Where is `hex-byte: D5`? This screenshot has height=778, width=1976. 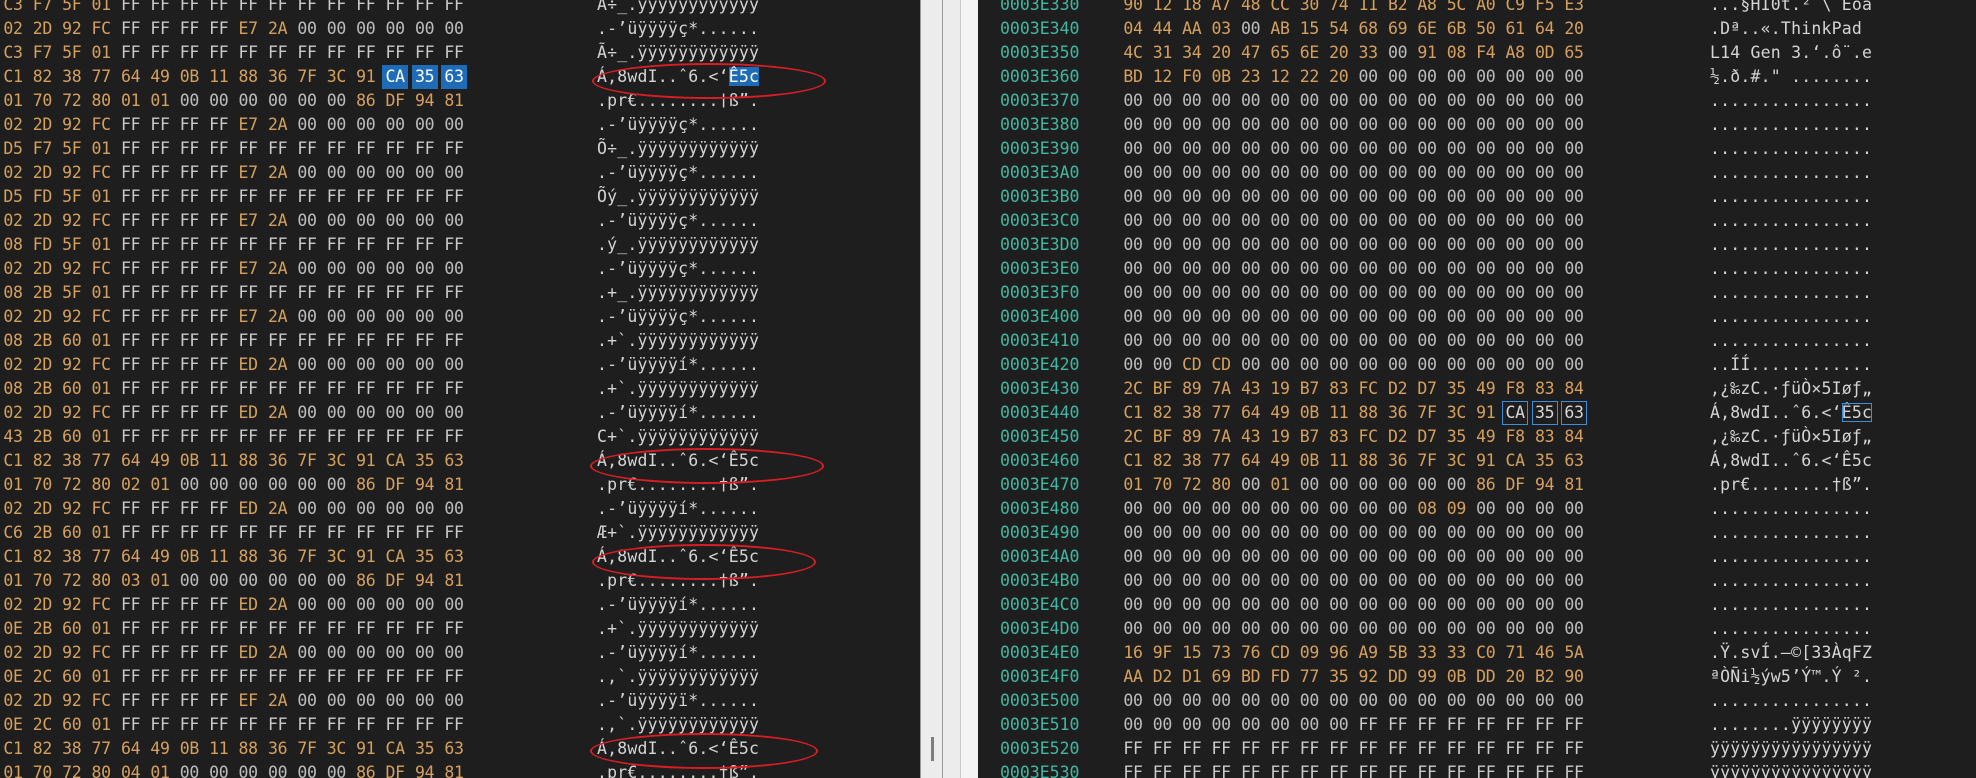 hex-byte: D5 is located at coordinates (13, 149).